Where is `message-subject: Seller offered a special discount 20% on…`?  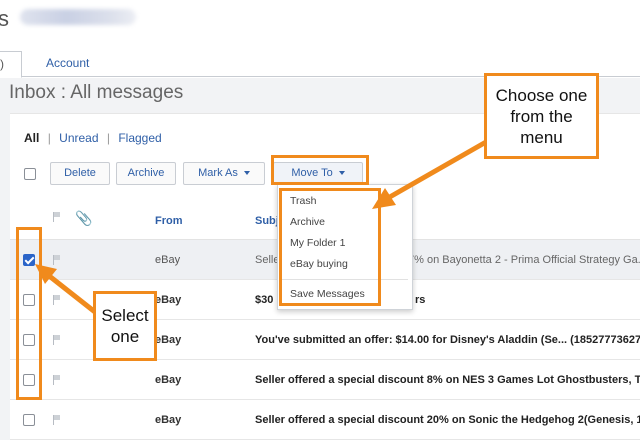 message-subject: Seller offered a special discount 20% on… is located at coordinates (447, 420).